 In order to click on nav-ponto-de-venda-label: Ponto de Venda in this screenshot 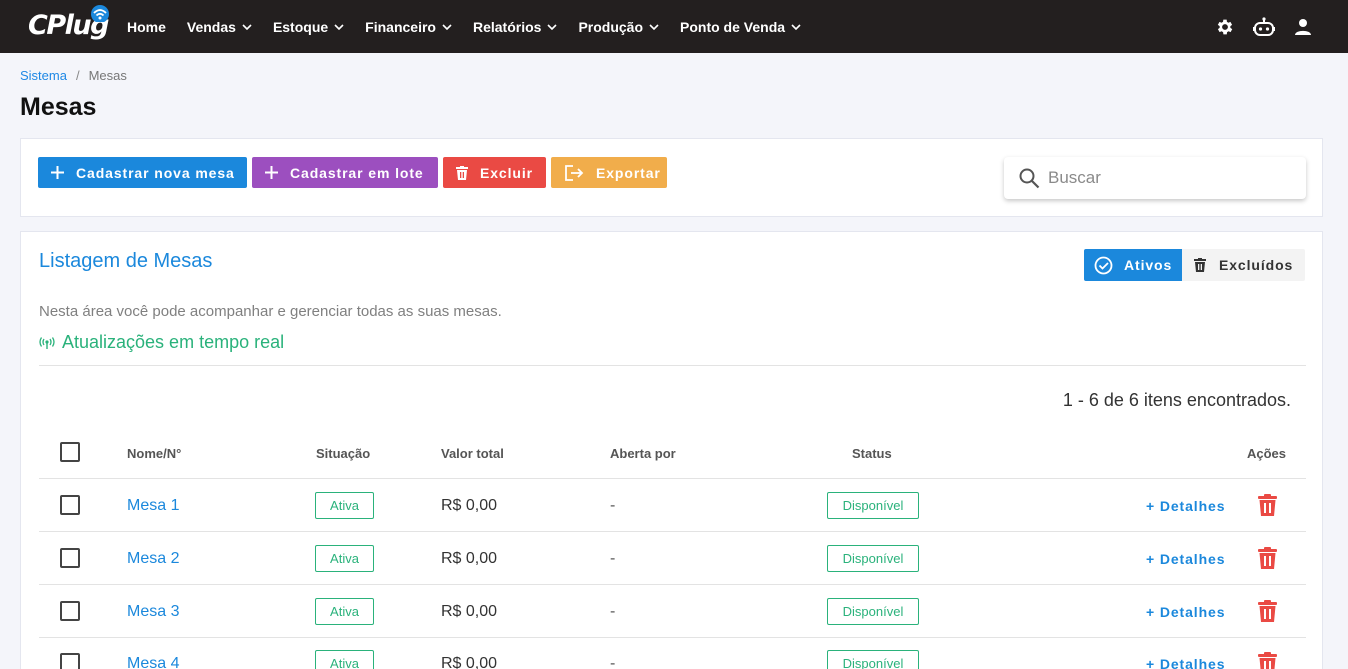, I will do `click(733, 26)`.